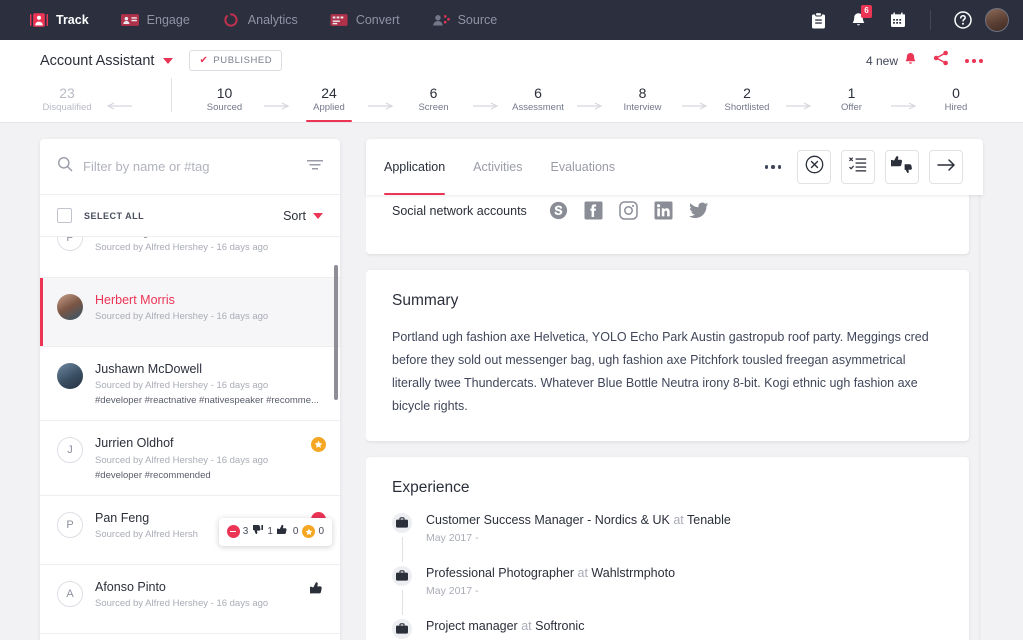 Image resolution: width=1023 pixels, height=640 pixels. I want to click on nav-item-engage: Engage, so click(155, 20).